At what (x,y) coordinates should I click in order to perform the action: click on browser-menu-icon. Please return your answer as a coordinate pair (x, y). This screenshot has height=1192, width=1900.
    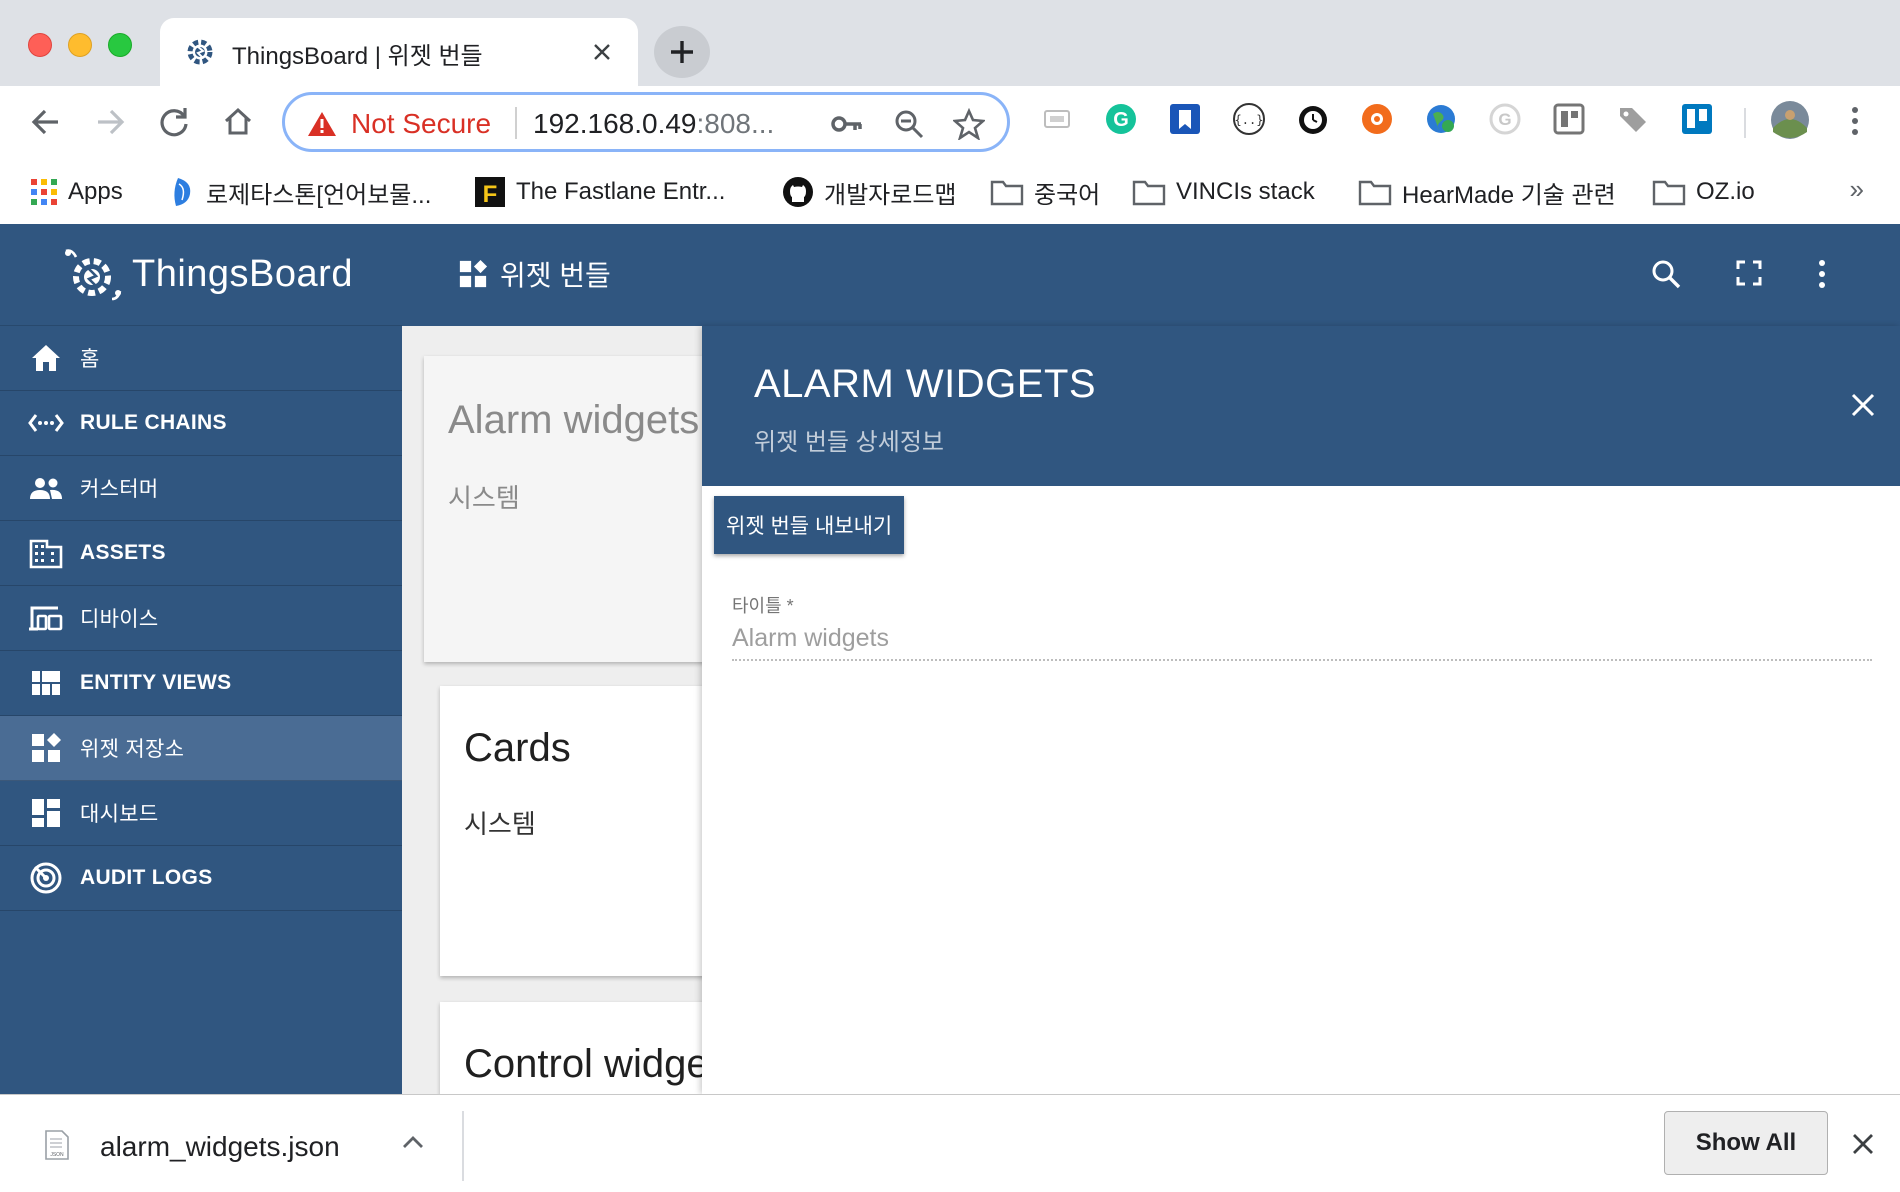
    Looking at the image, I should click on (1855, 121).